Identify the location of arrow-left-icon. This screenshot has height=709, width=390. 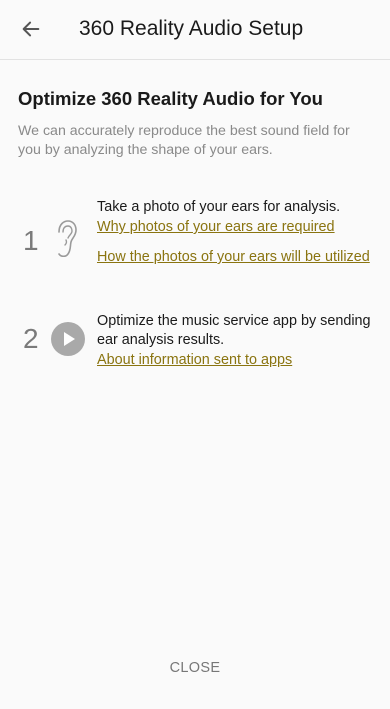
(31, 29).